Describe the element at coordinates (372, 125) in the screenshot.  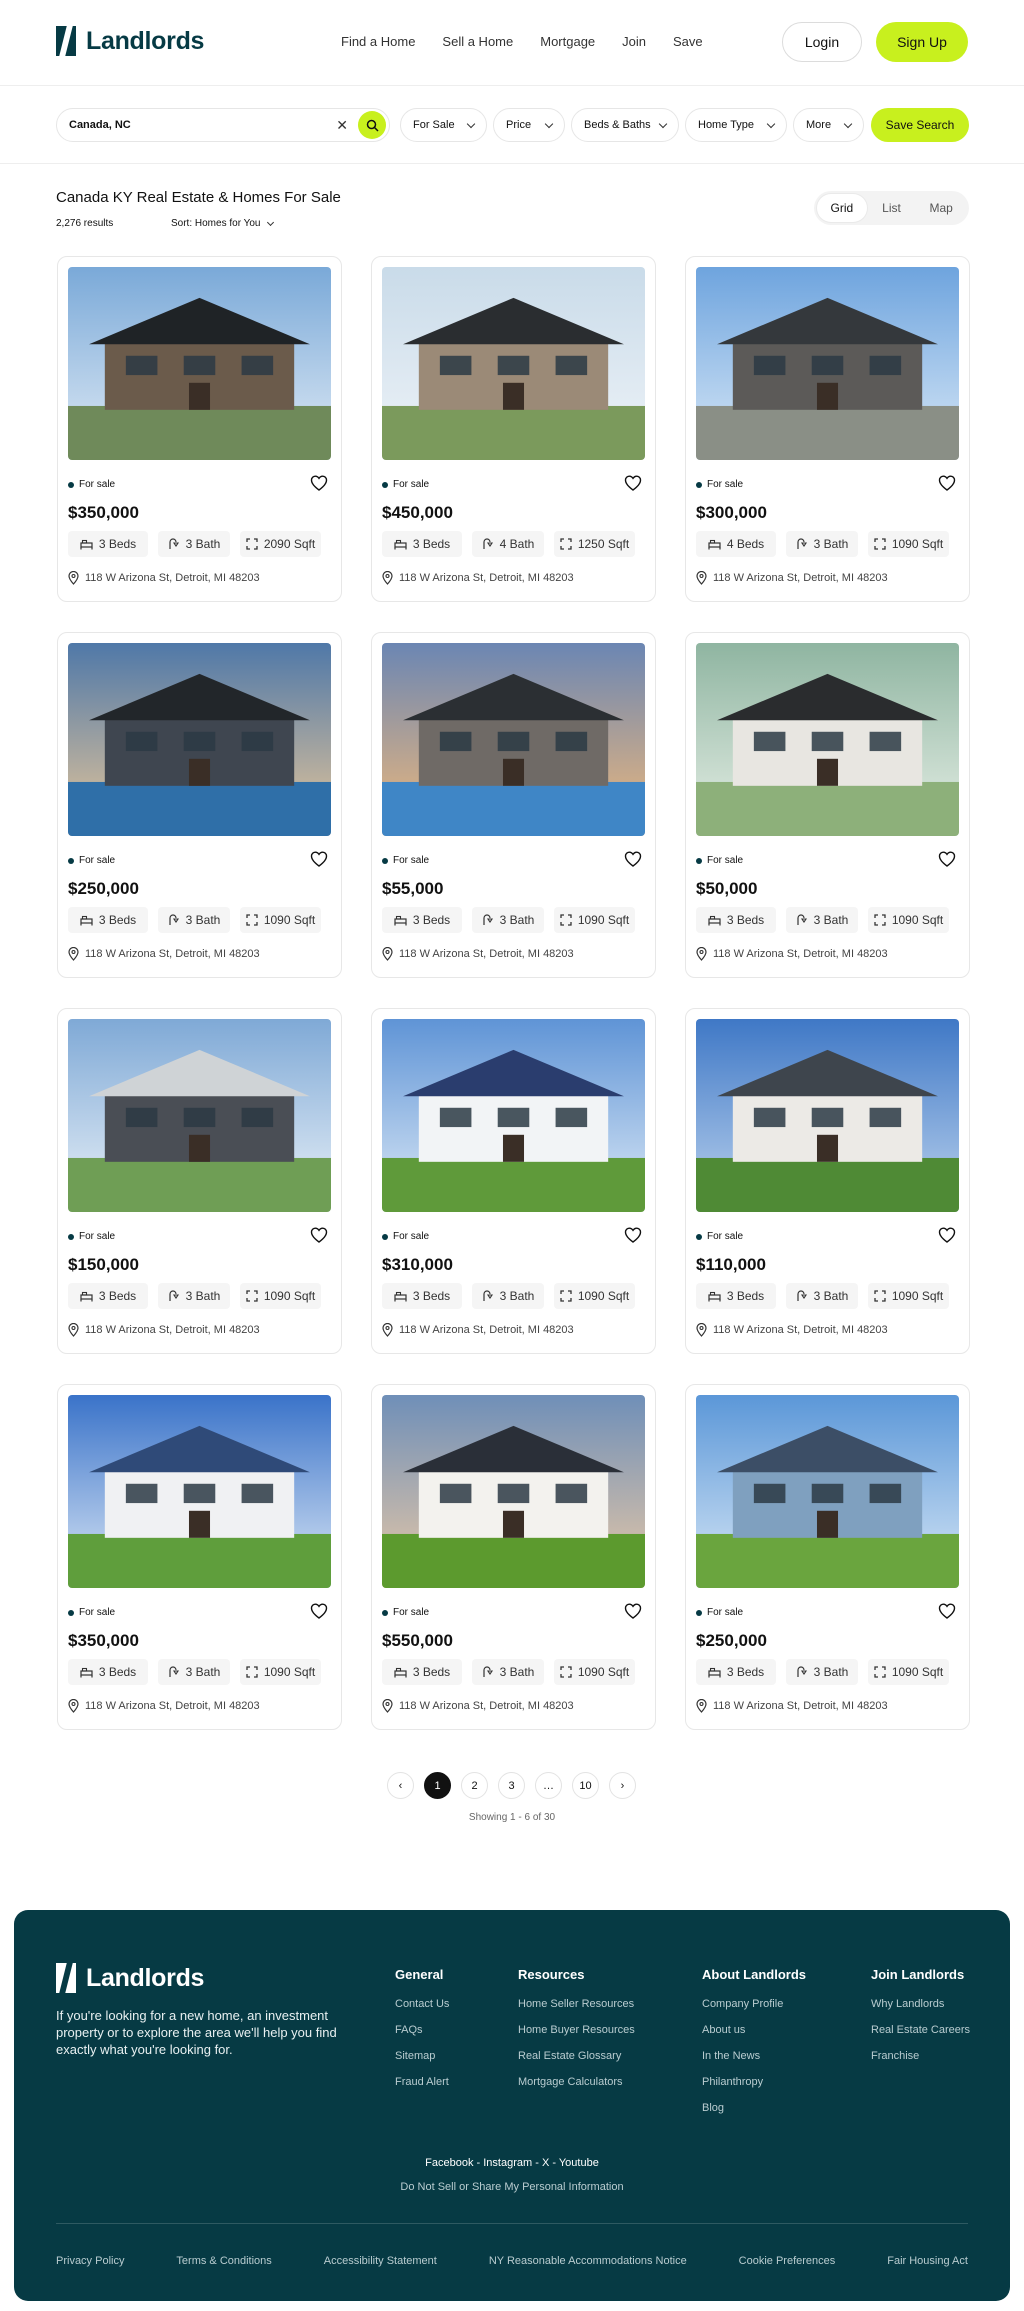
I see `search-icon` at that location.